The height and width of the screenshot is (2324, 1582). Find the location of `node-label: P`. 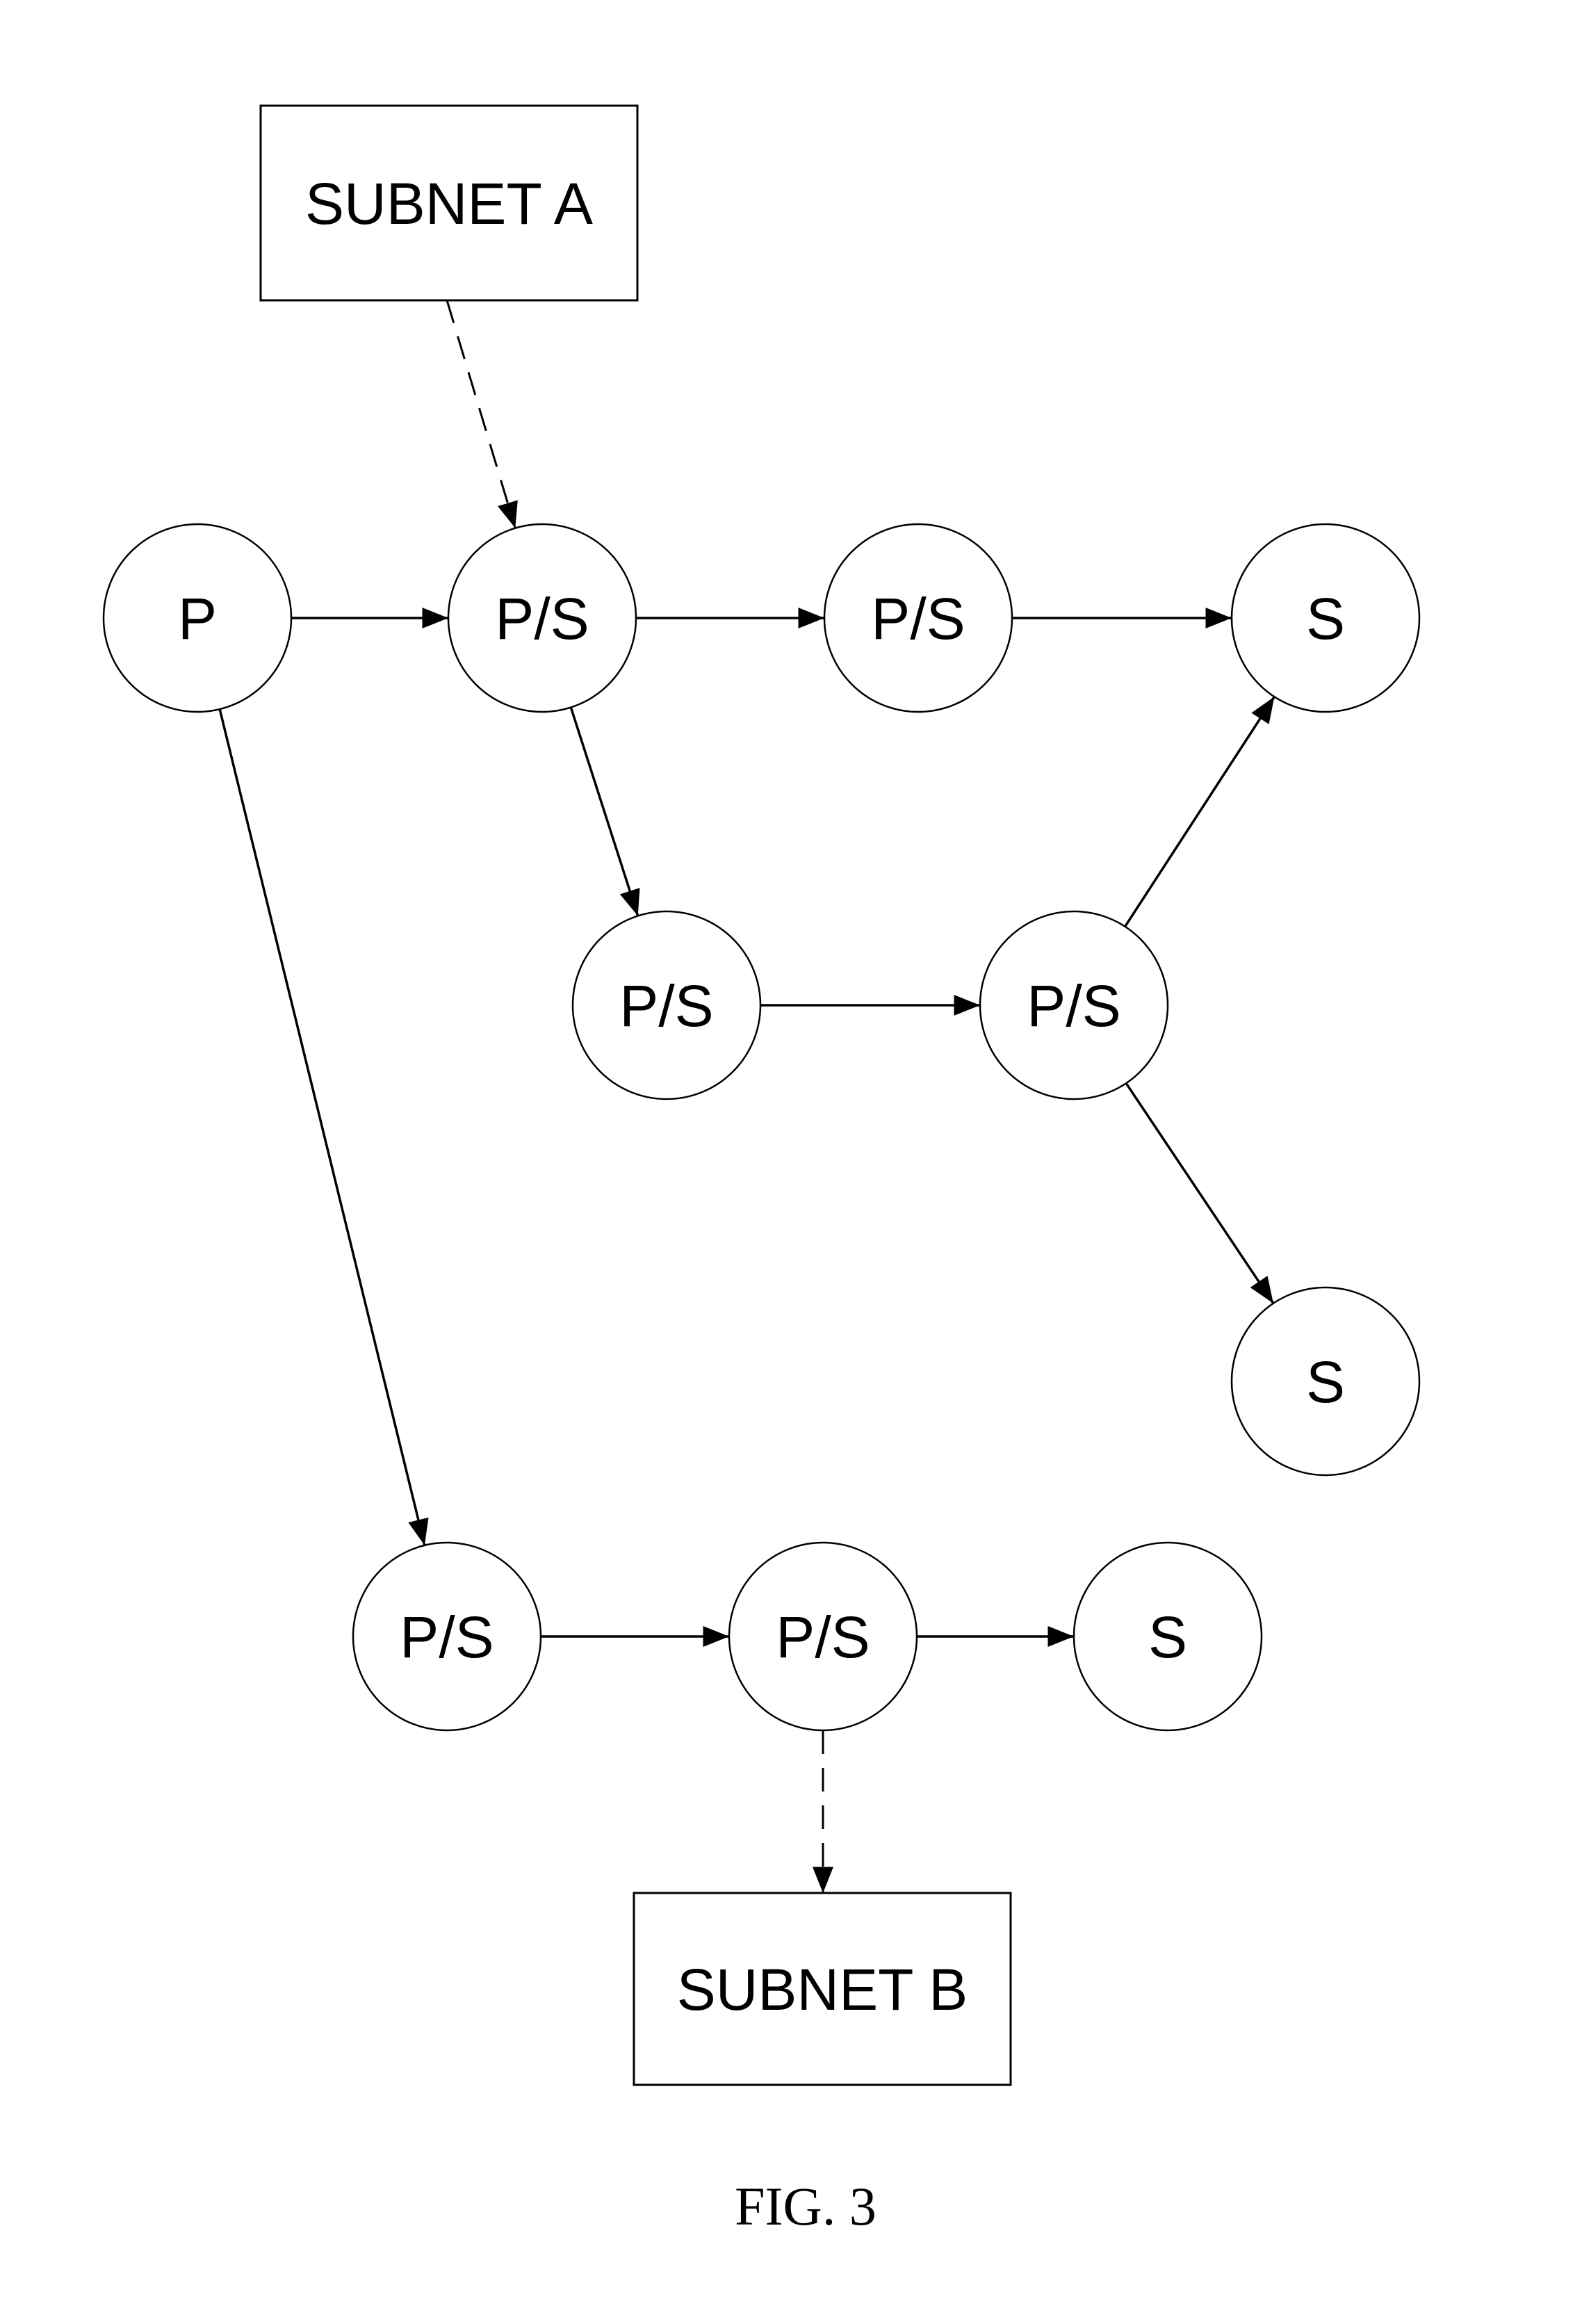

node-label: P is located at coordinates (197, 618).